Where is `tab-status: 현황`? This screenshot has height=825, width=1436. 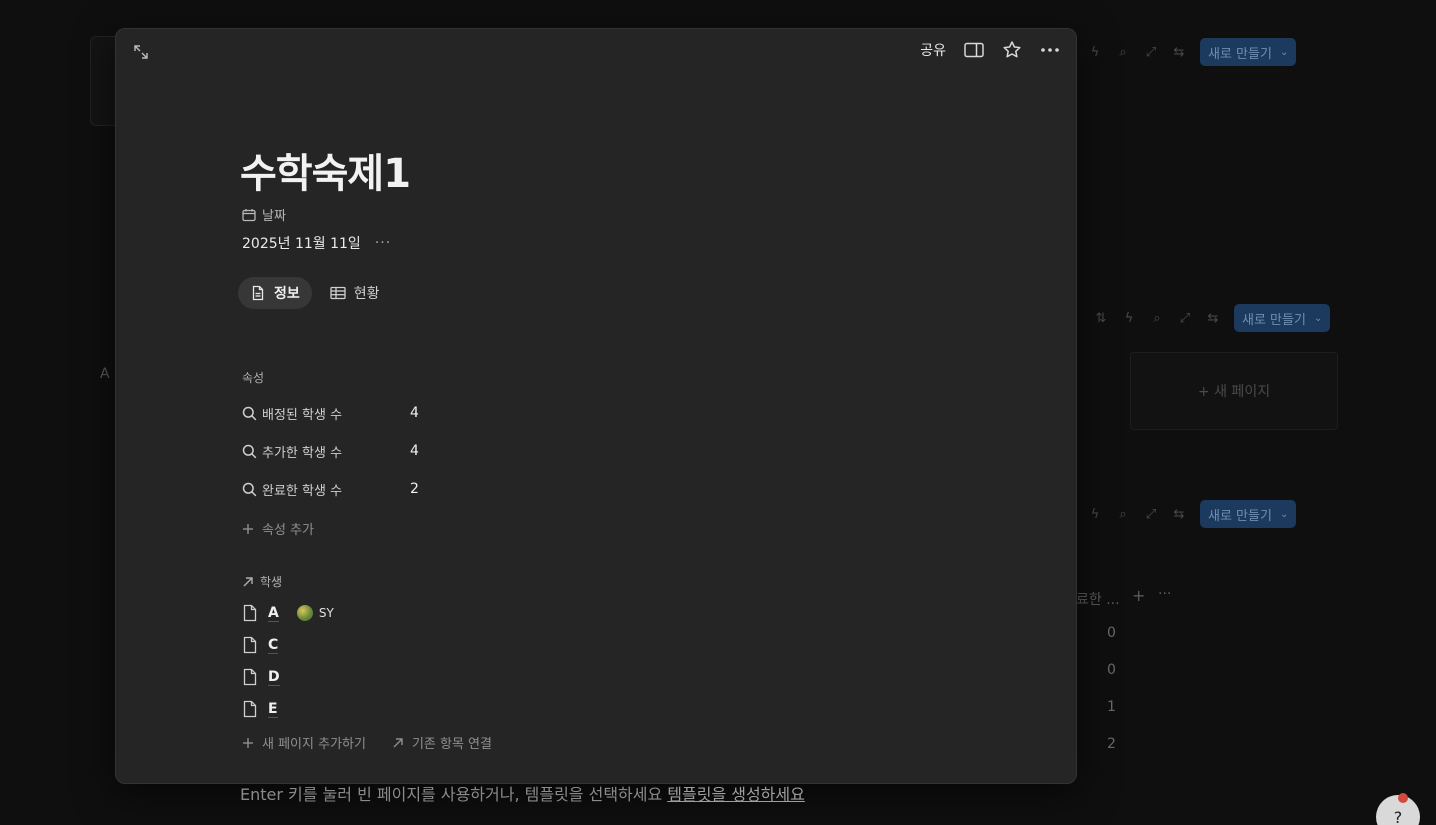 tab-status: 현황 is located at coordinates (355, 293).